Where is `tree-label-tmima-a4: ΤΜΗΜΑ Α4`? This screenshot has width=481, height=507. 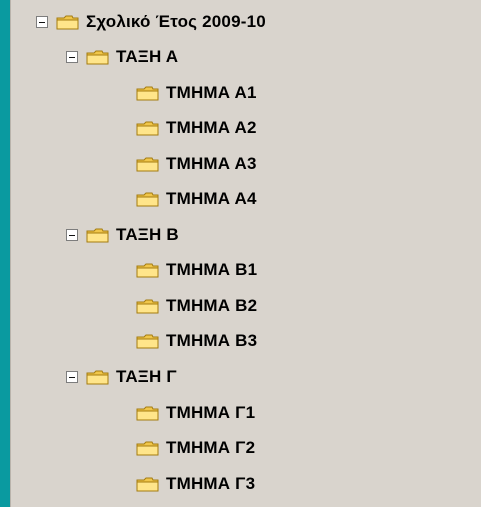
tree-label-tmima-a4: ΤΜΗΜΑ Α4 is located at coordinates (211, 198).